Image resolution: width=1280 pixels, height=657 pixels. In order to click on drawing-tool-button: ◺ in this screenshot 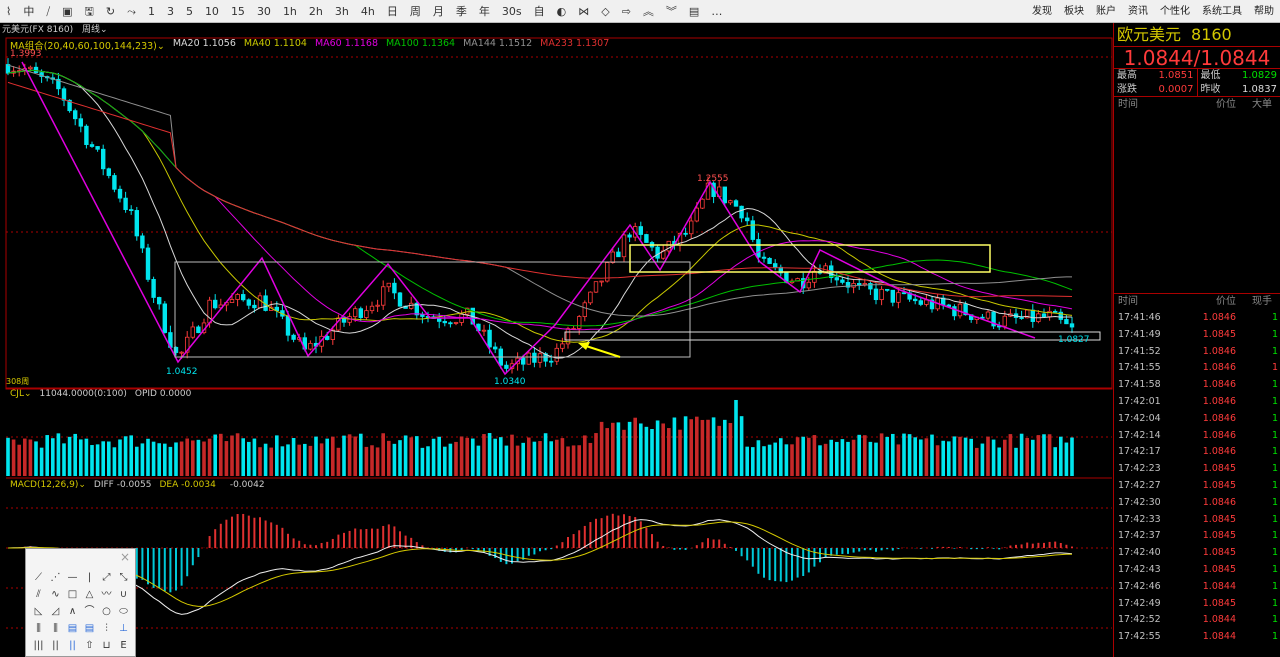, I will do `click(38, 611)`.